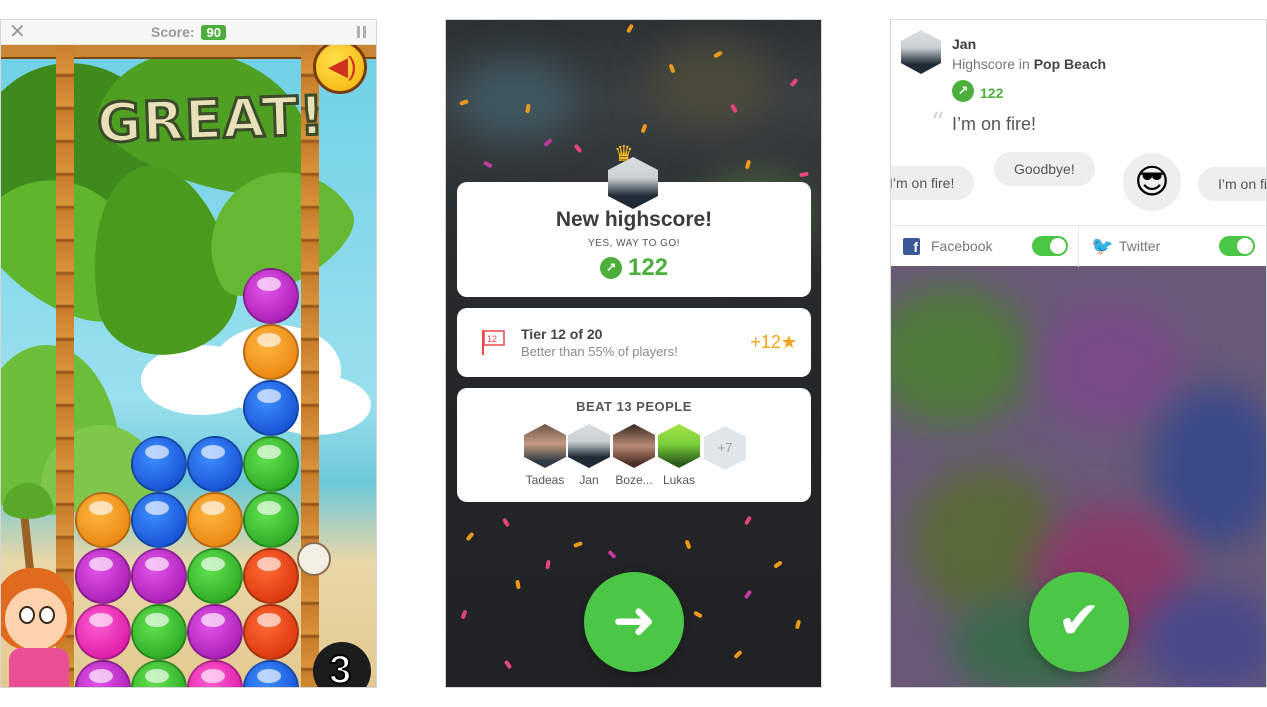 The image size is (1267, 707). What do you see at coordinates (1070, 64) in the screenshot?
I see `game-name: Pop Beach` at bounding box center [1070, 64].